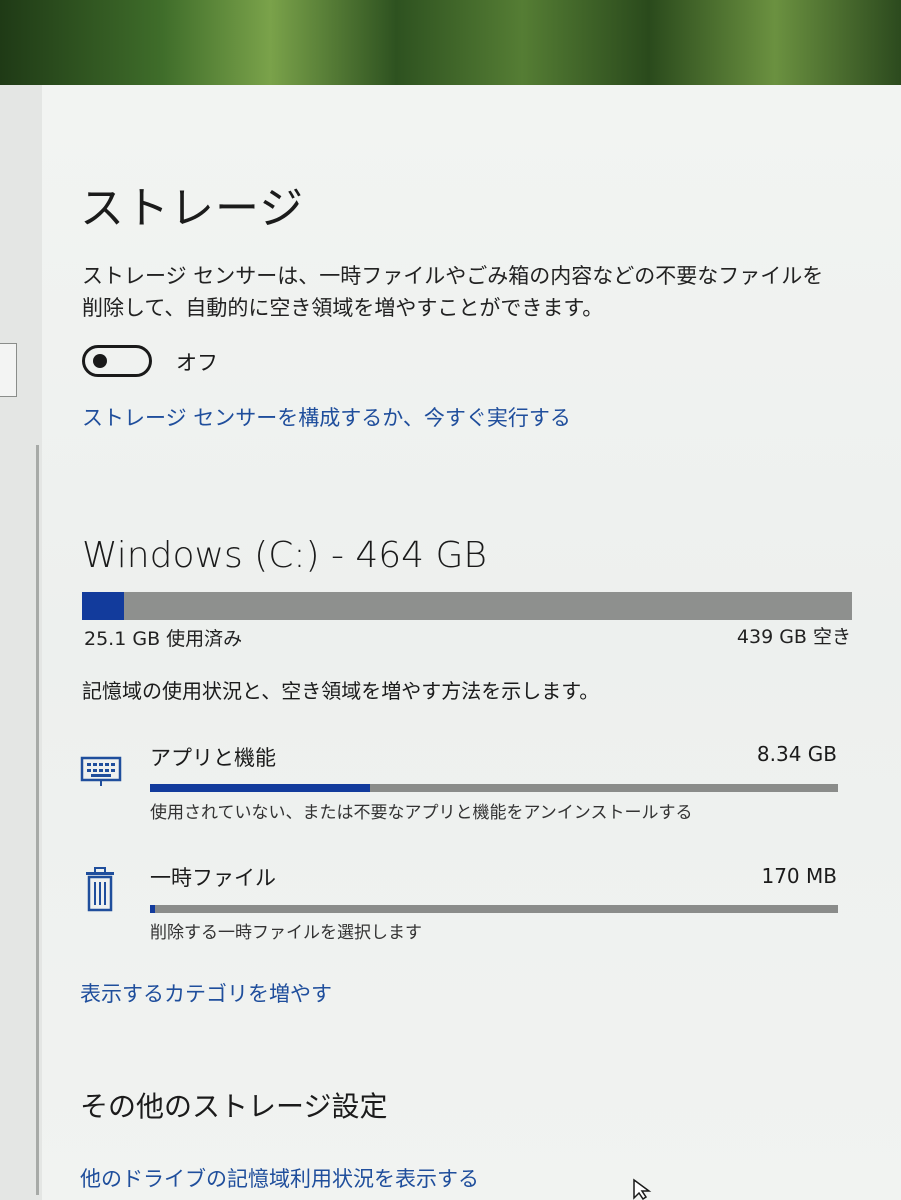  I want to click on trash-icon, so click(100, 889).